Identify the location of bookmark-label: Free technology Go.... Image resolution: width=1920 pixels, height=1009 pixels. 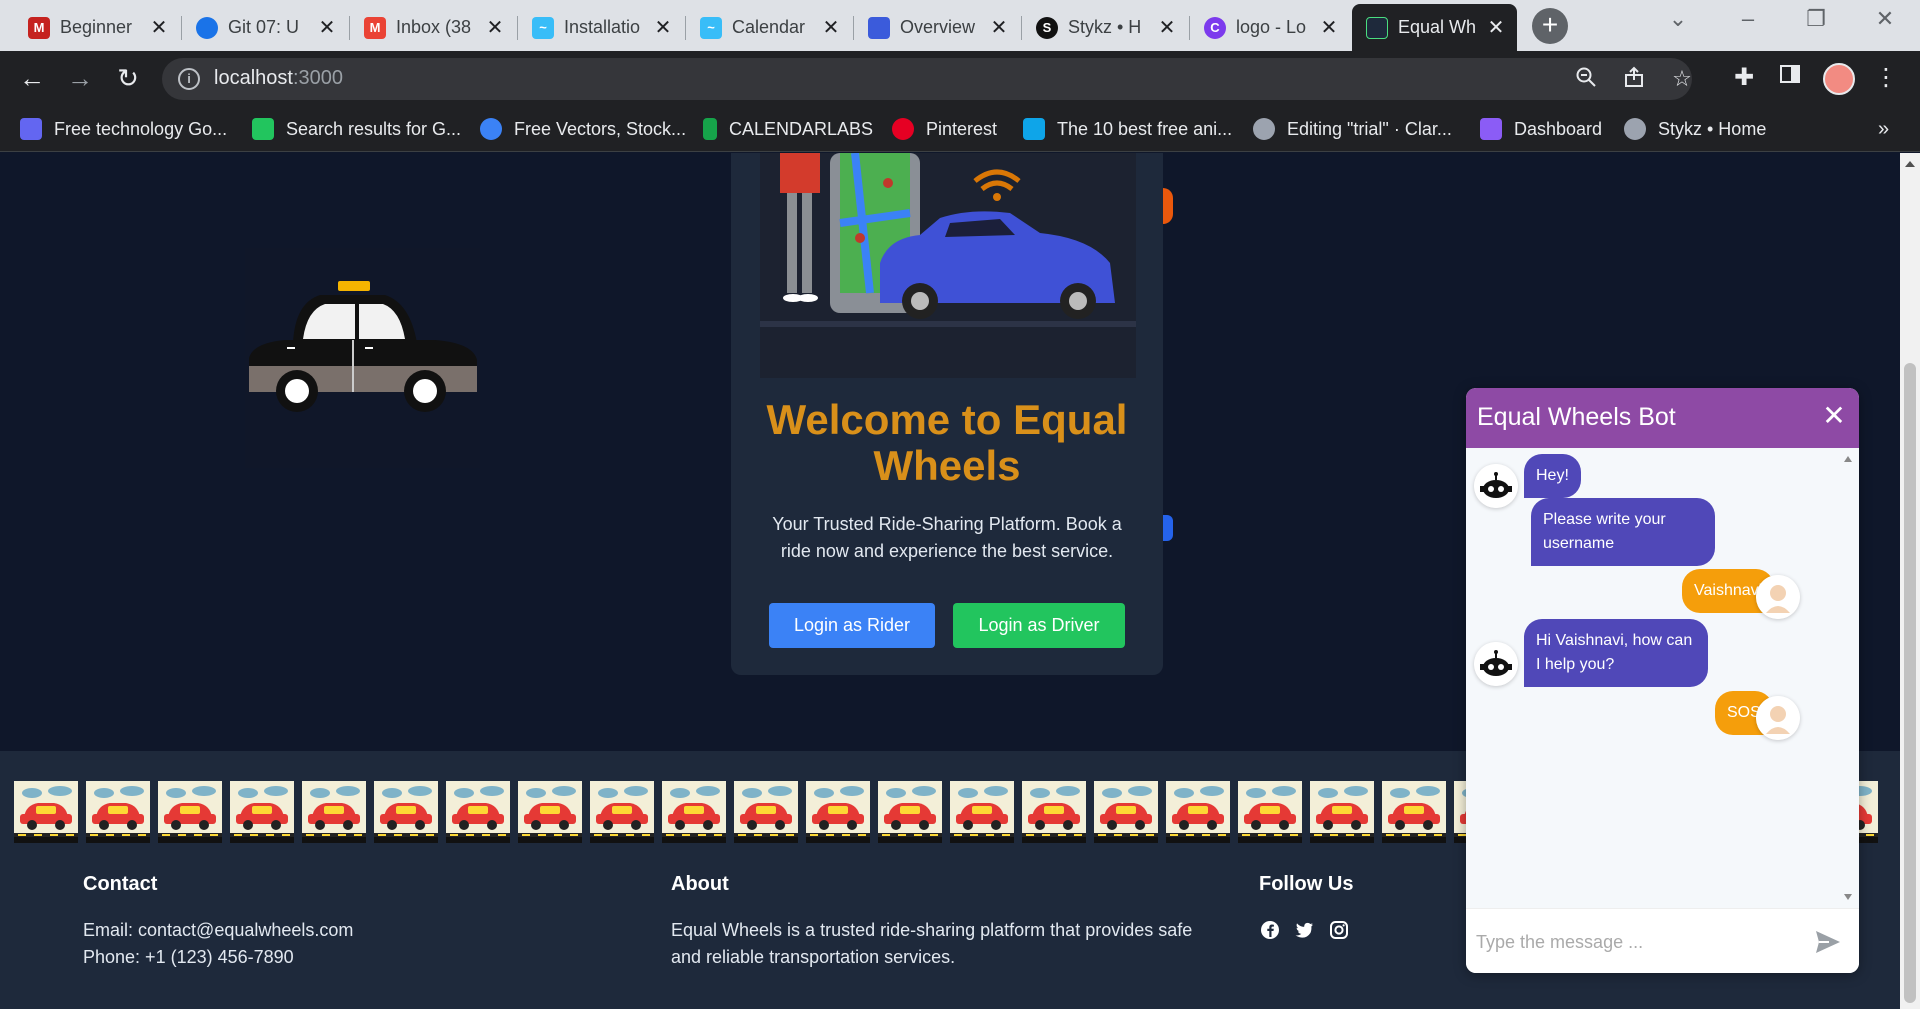
(141, 128).